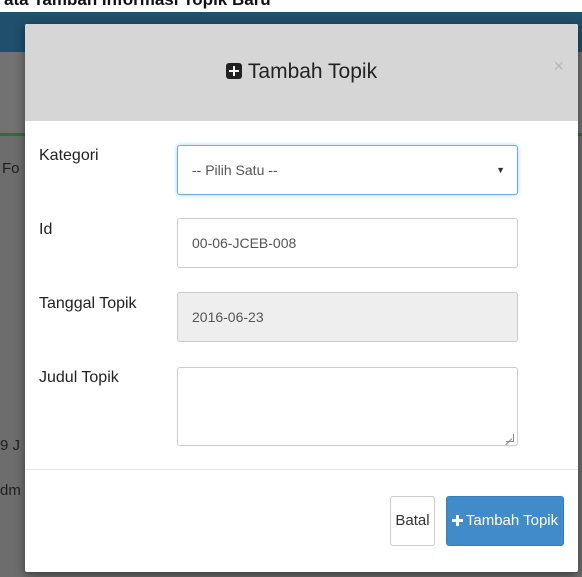 This screenshot has height=577, width=582. I want to click on kategori-label: Kategori, so click(69, 155).